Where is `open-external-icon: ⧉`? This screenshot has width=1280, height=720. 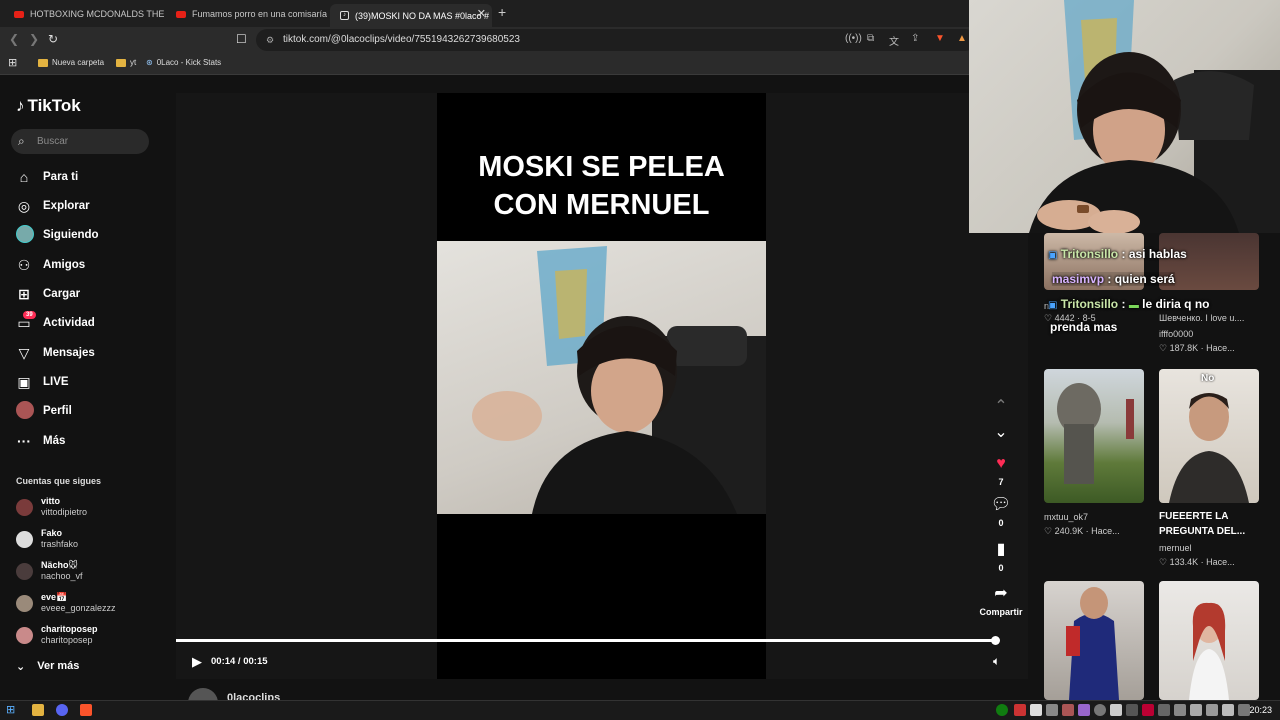 open-external-icon: ⧉ is located at coordinates (870, 38).